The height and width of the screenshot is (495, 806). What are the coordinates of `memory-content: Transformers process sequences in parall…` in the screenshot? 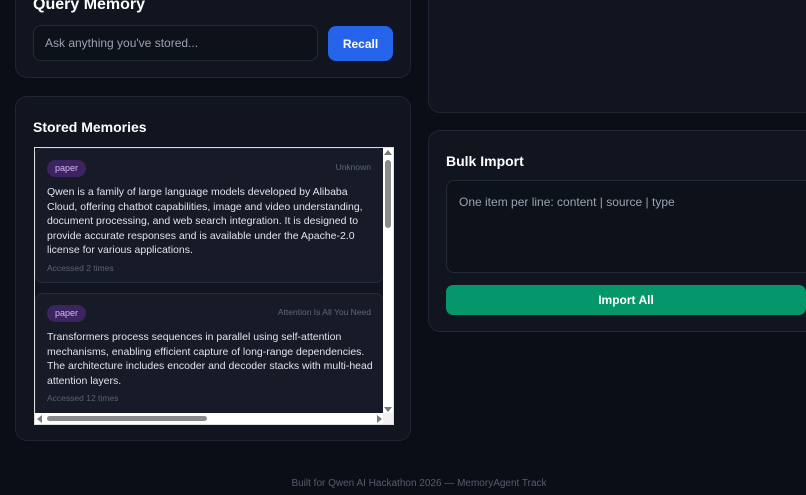 It's located at (210, 359).